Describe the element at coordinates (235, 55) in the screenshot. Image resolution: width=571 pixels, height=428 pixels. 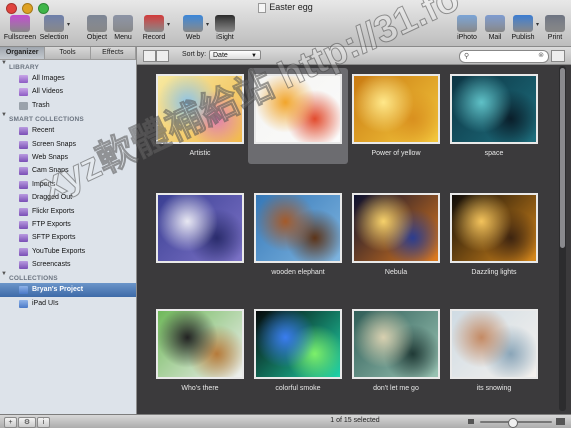
I see `sort-by-select: Date ▼` at that location.